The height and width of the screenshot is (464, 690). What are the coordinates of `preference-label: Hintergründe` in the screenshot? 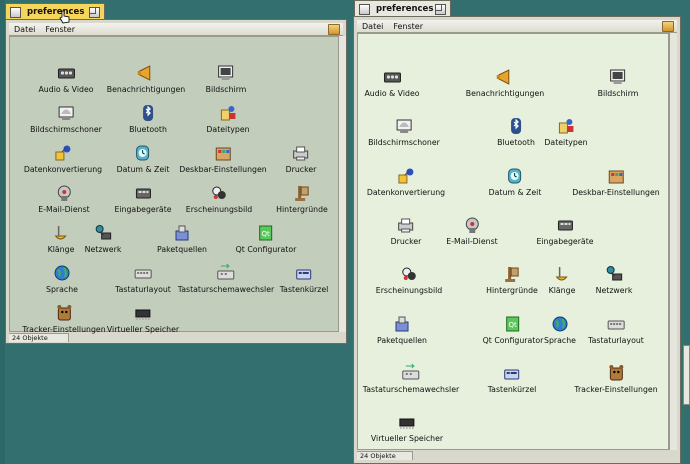 It's located at (512, 290).